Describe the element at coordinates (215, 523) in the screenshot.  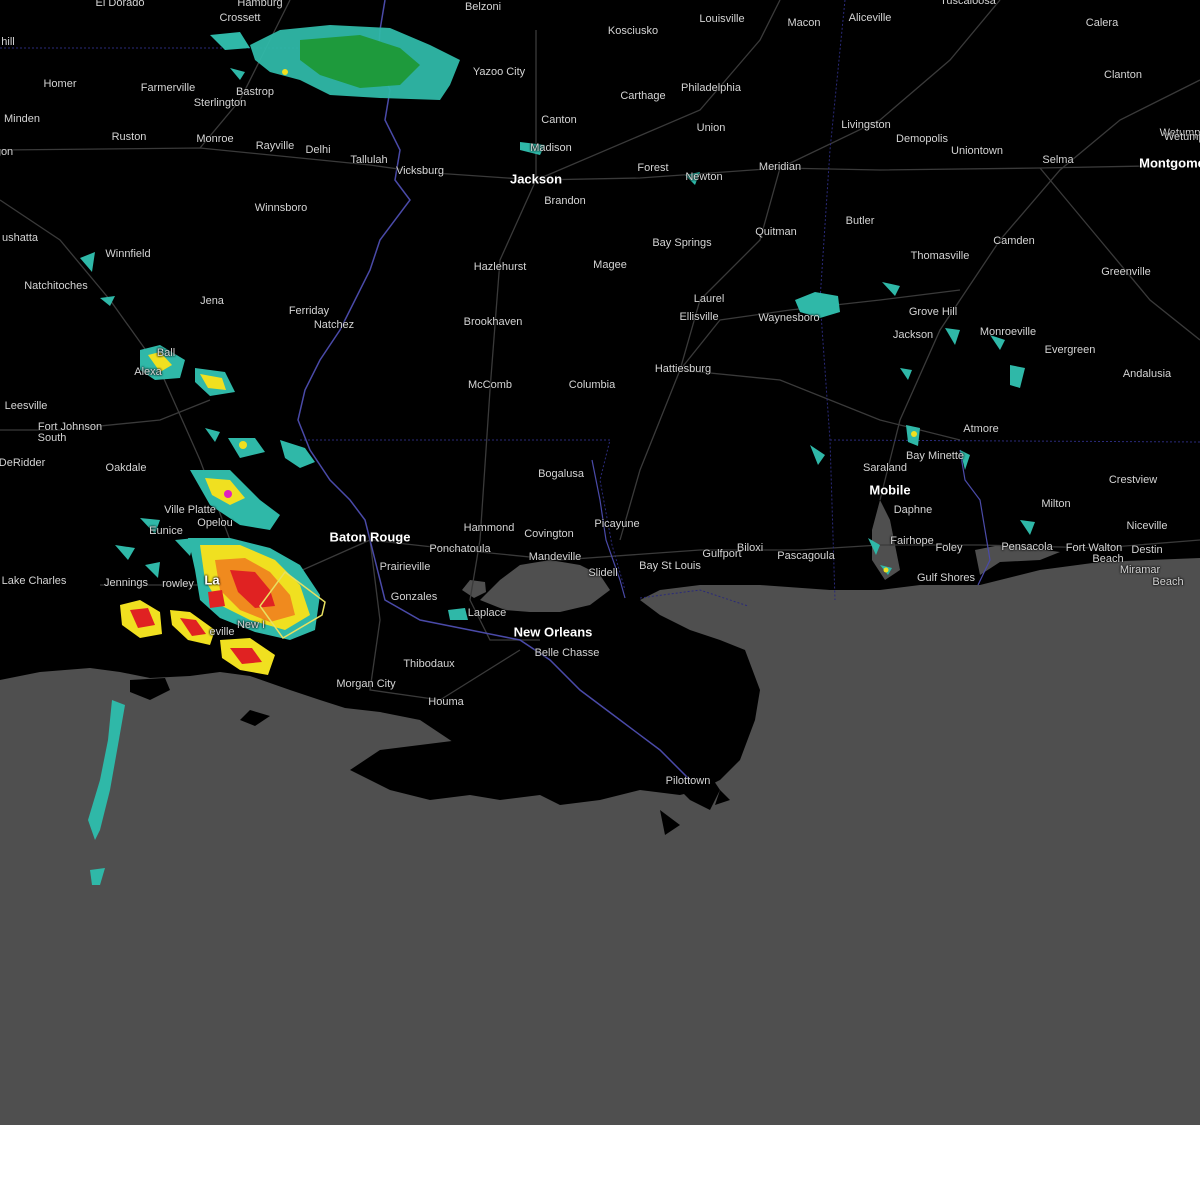
I see `city-label: Opelou` at that location.